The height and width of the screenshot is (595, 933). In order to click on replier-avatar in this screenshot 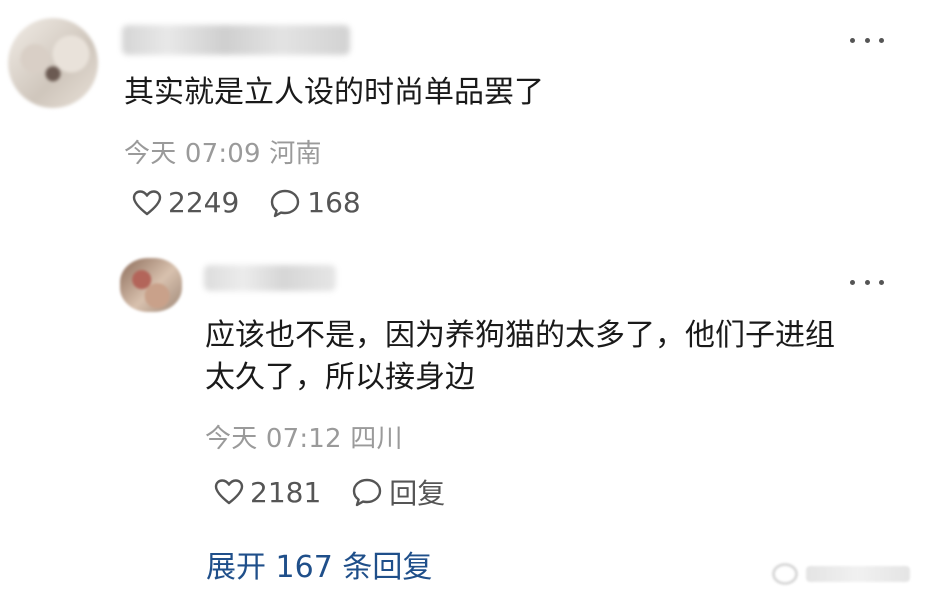, I will do `click(151, 285)`.